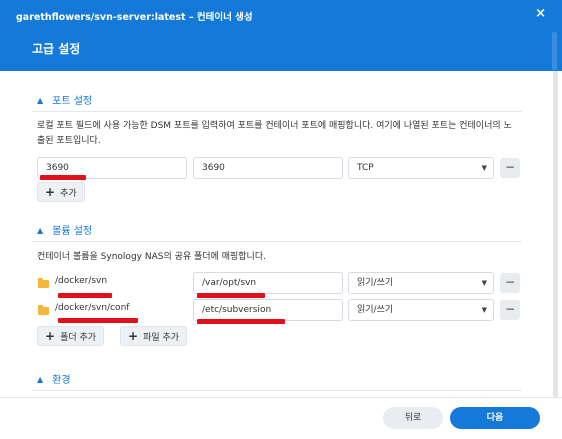  What do you see at coordinates (78, 337) in the screenshot?
I see `add-folder-label: 폴더 추가` at bounding box center [78, 337].